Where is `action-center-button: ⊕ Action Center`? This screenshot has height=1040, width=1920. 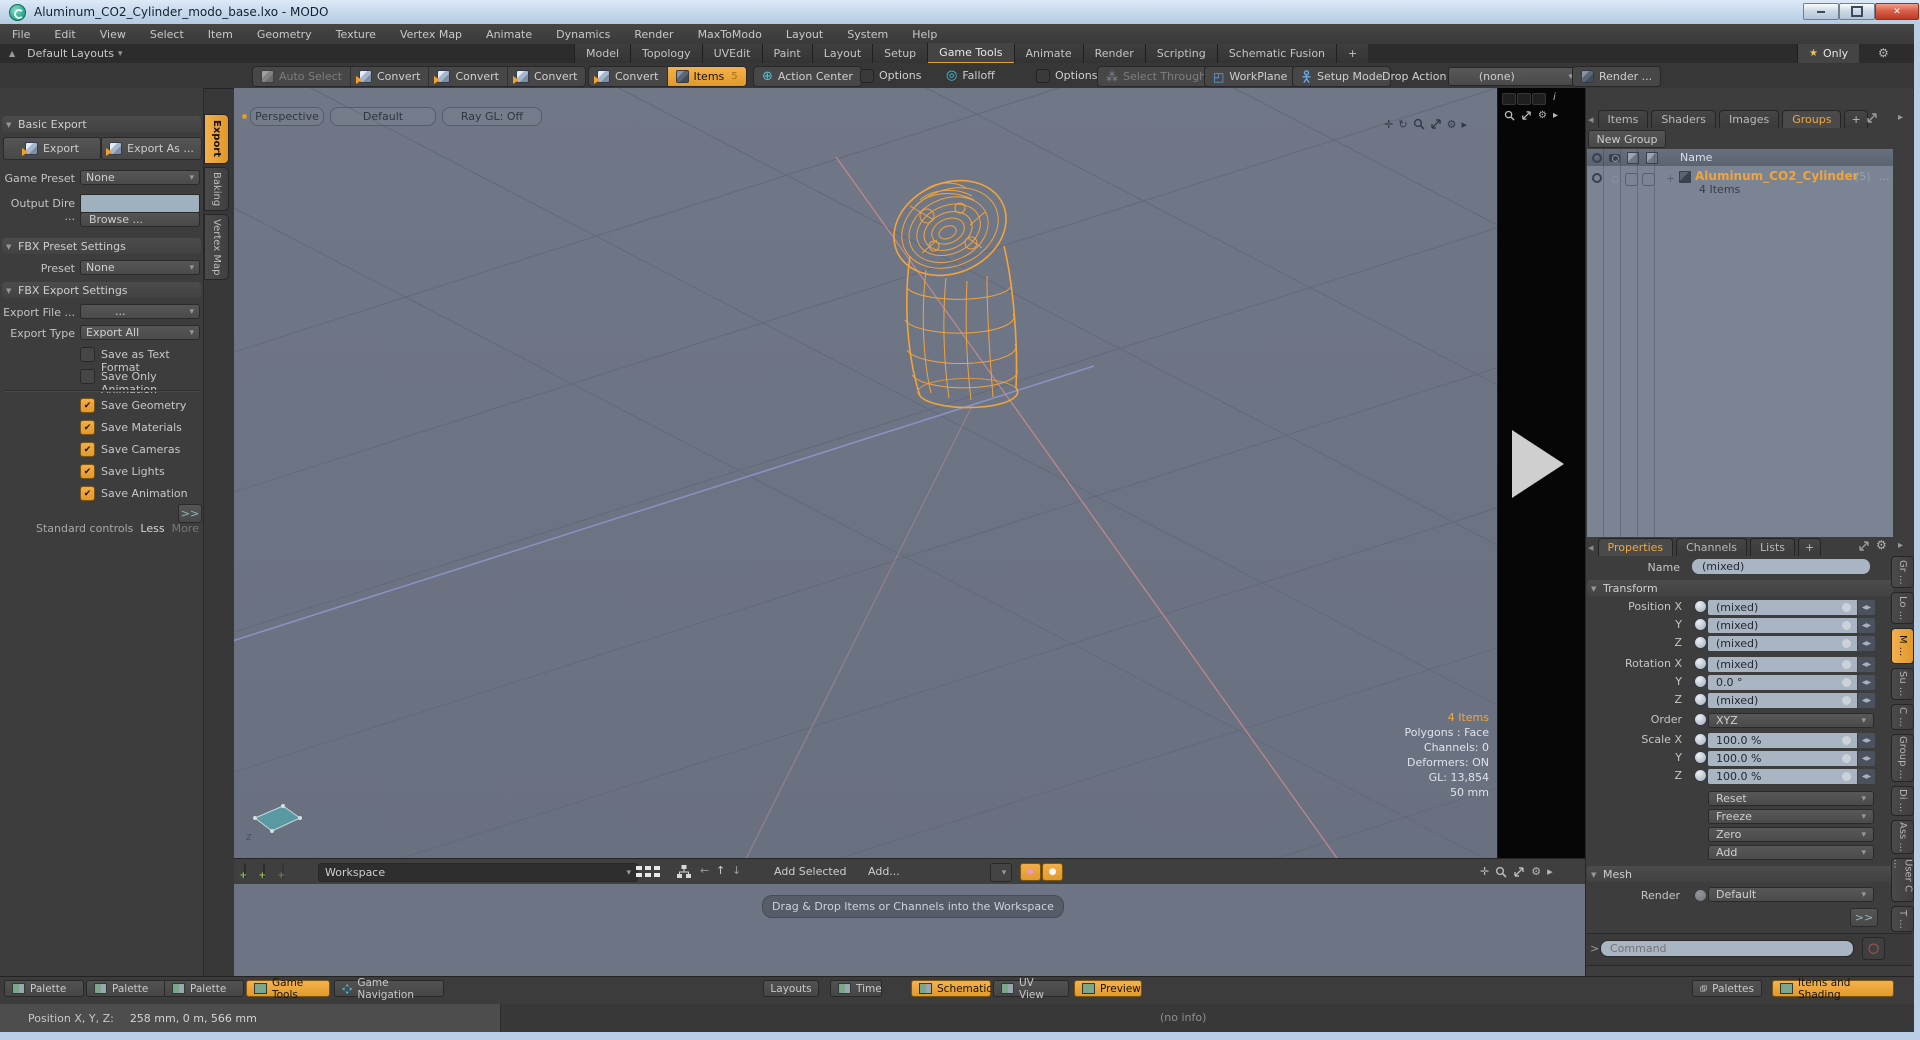
action-center-button: ⊕ Action Center is located at coordinates (807, 76).